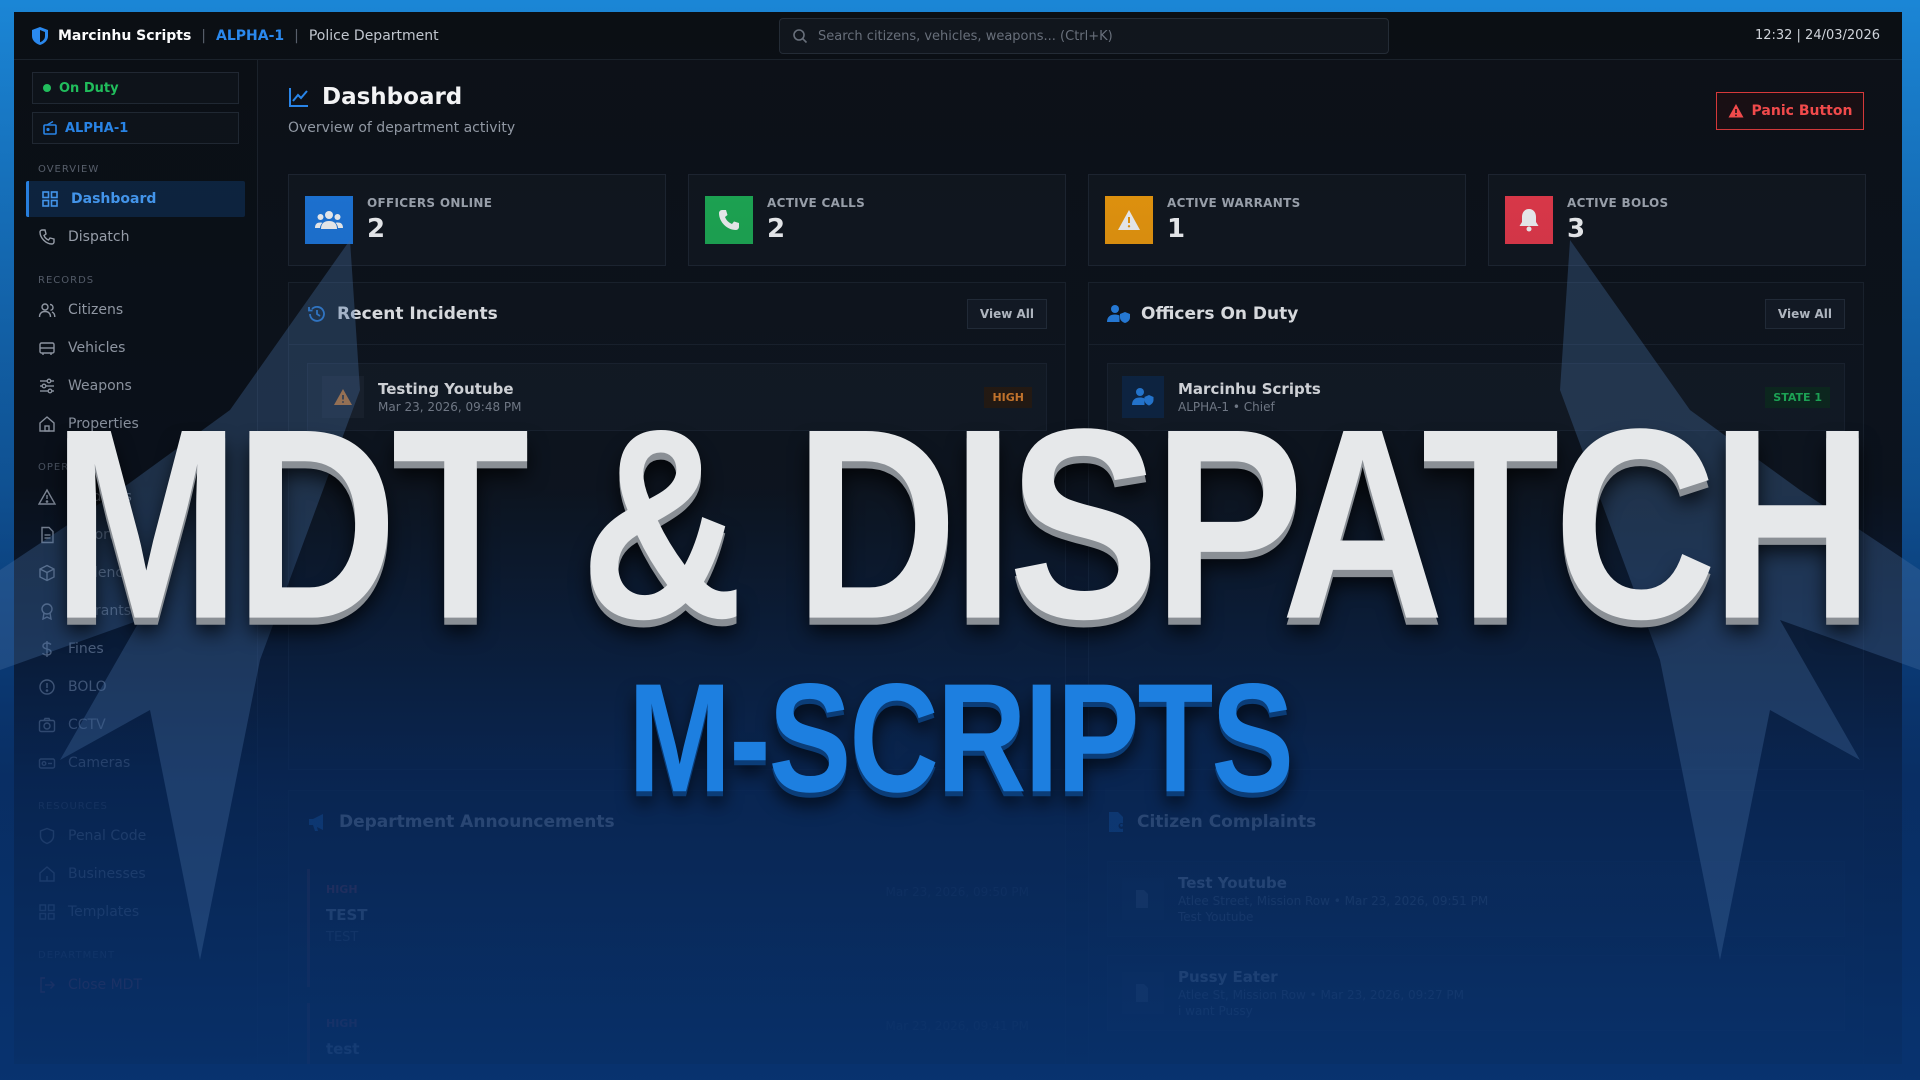 The height and width of the screenshot is (1080, 1920). What do you see at coordinates (125, 35) in the screenshot?
I see `app-name: Marcinhu Scripts` at bounding box center [125, 35].